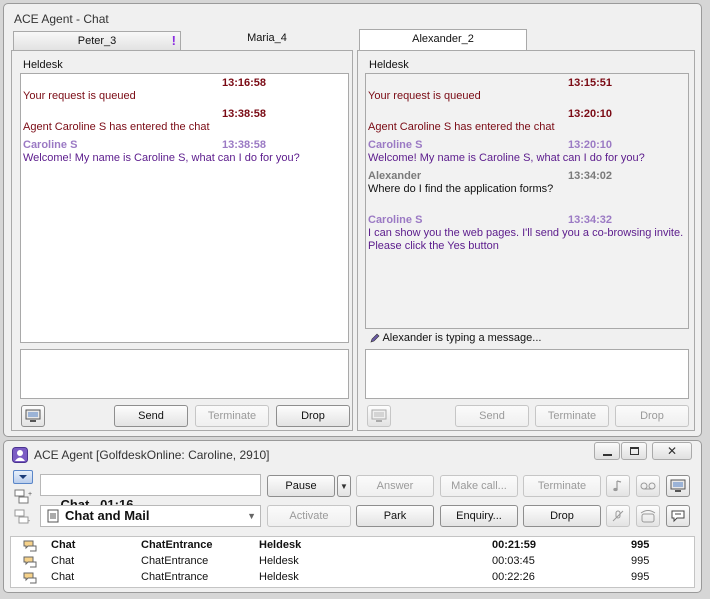  What do you see at coordinates (244, 83) in the screenshot?
I see `message-time: 13:16:58` at bounding box center [244, 83].